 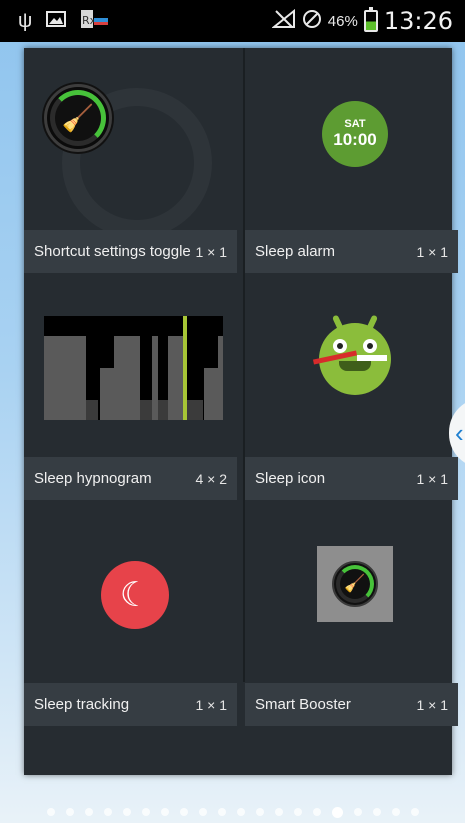 I want to click on widget-name: Sleep hypnogram, so click(x=93, y=478).